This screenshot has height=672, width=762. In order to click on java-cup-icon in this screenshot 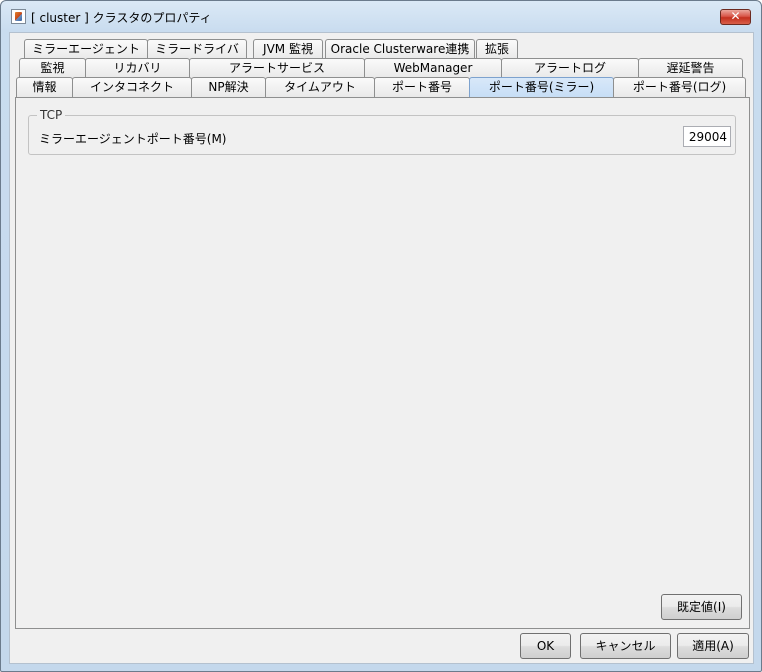, I will do `click(18, 16)`.